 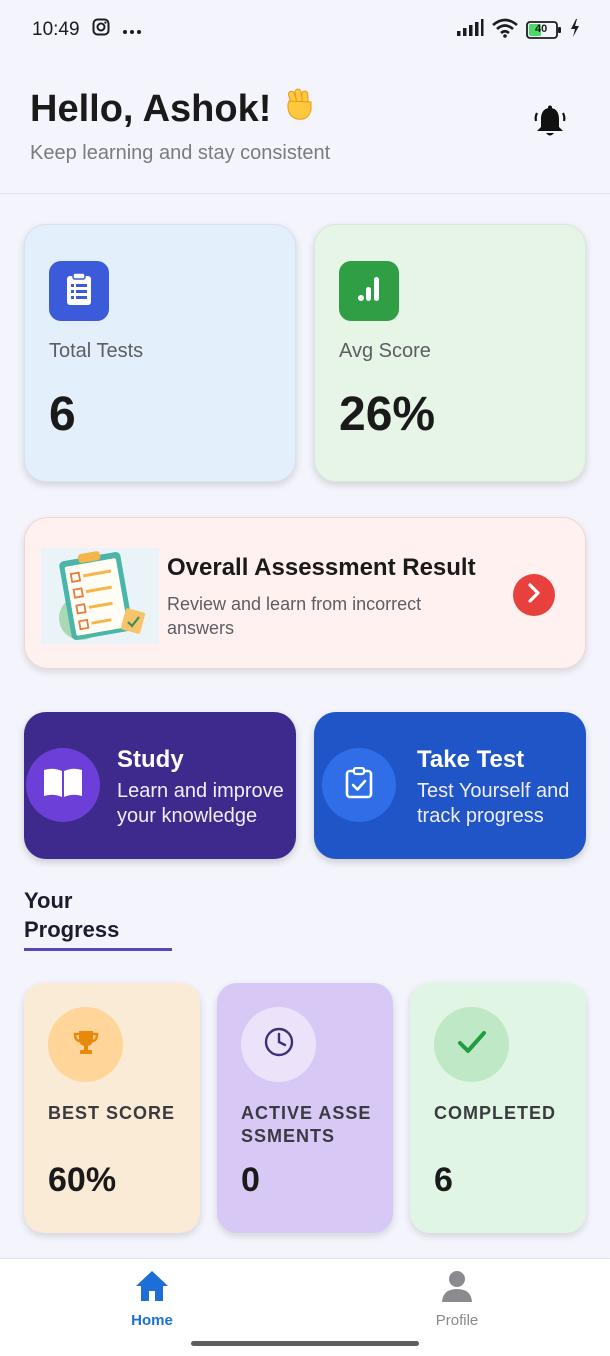 I want to click on nav-home-label: Home, so click(x=152, y=1320).